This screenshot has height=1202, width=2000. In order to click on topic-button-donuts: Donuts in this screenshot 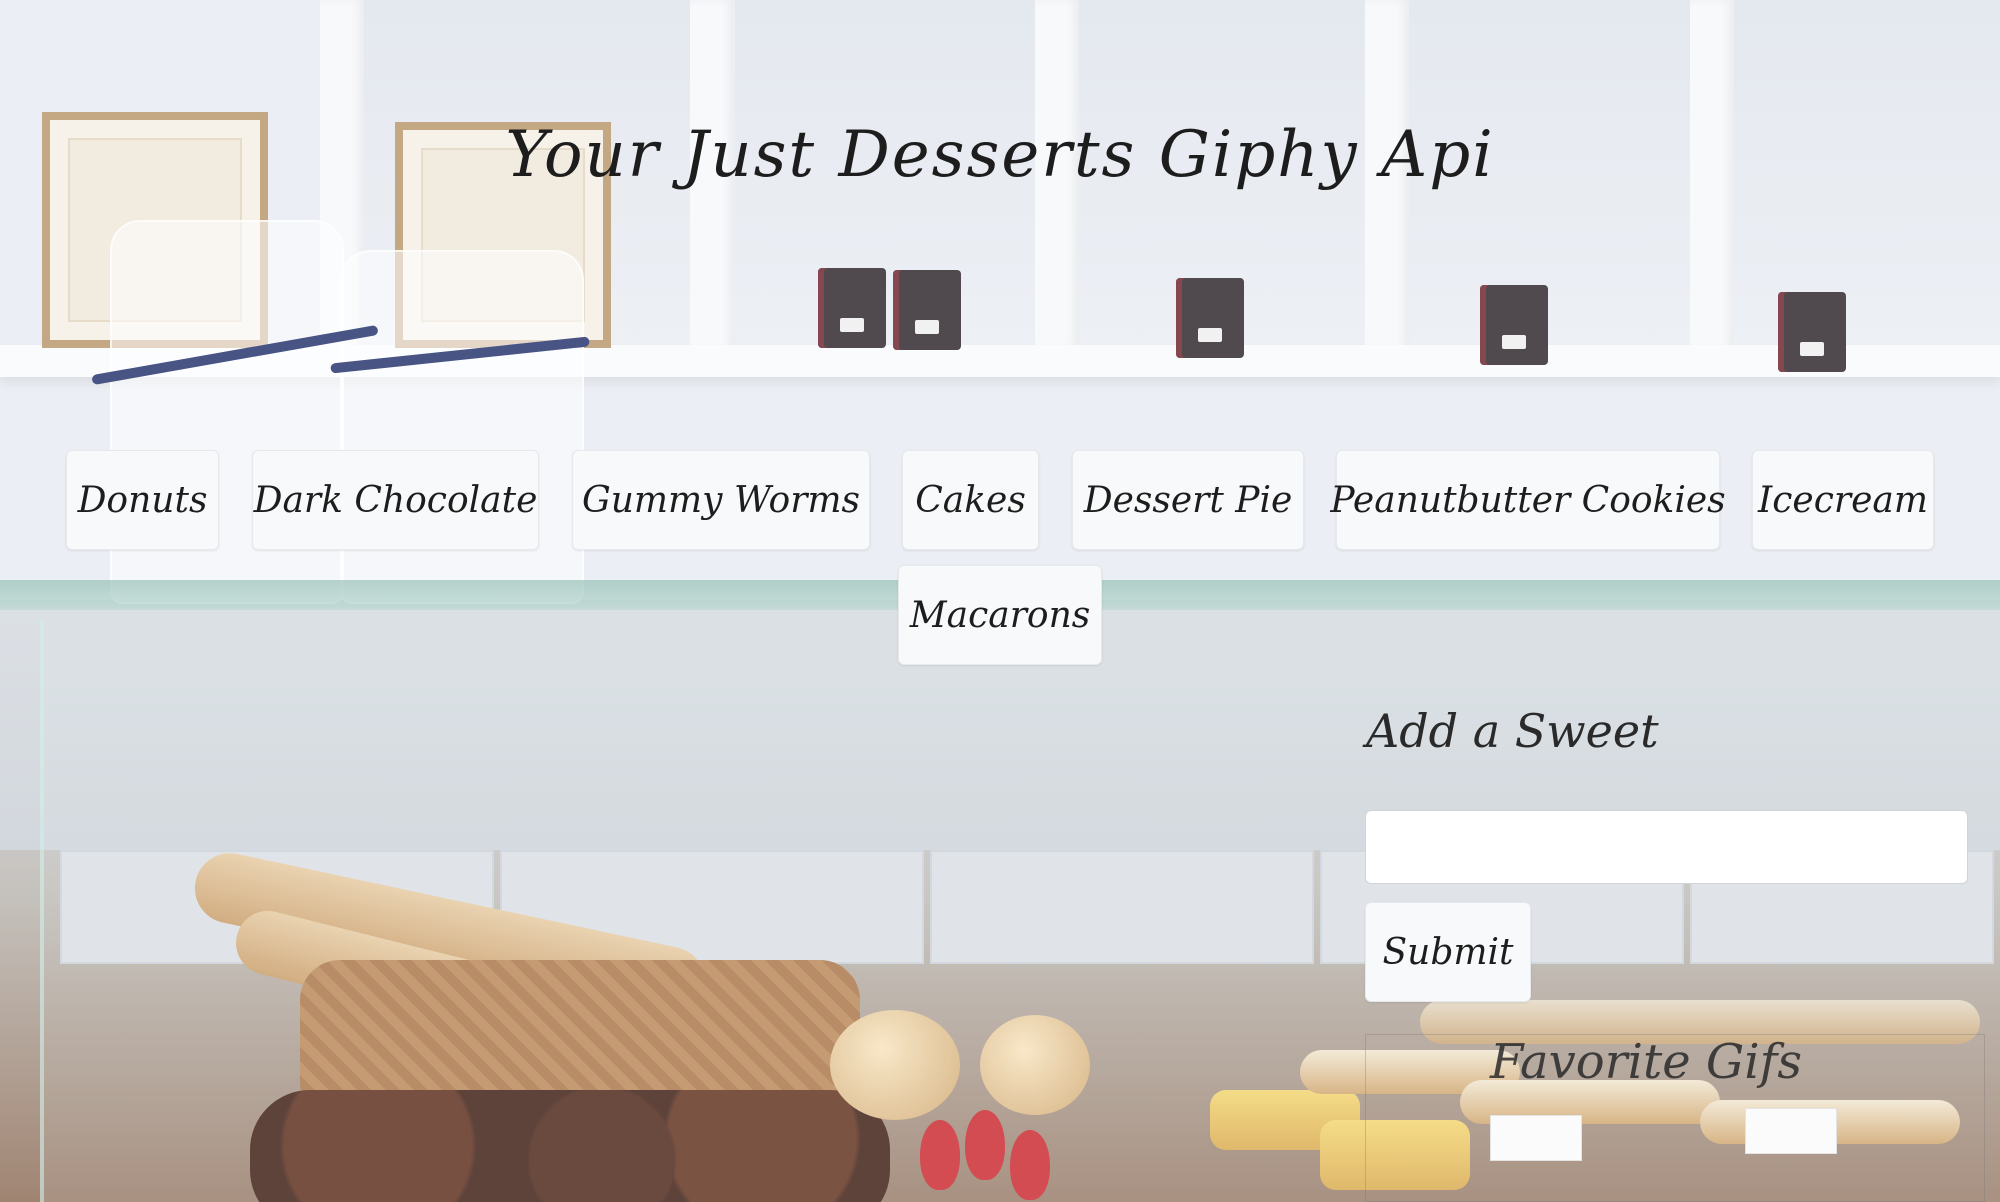, I will do `click(142, 500)`.